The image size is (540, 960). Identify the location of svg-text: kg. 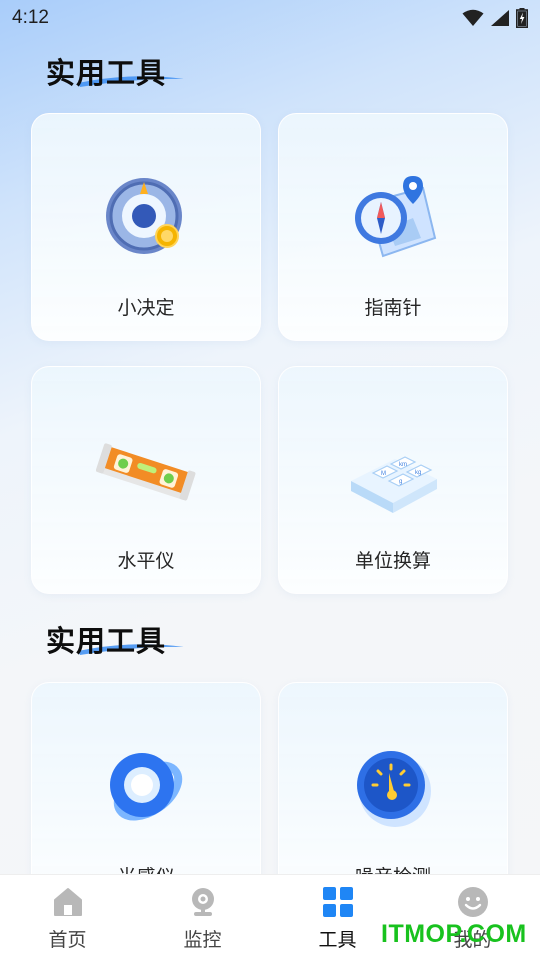
(418, 473).